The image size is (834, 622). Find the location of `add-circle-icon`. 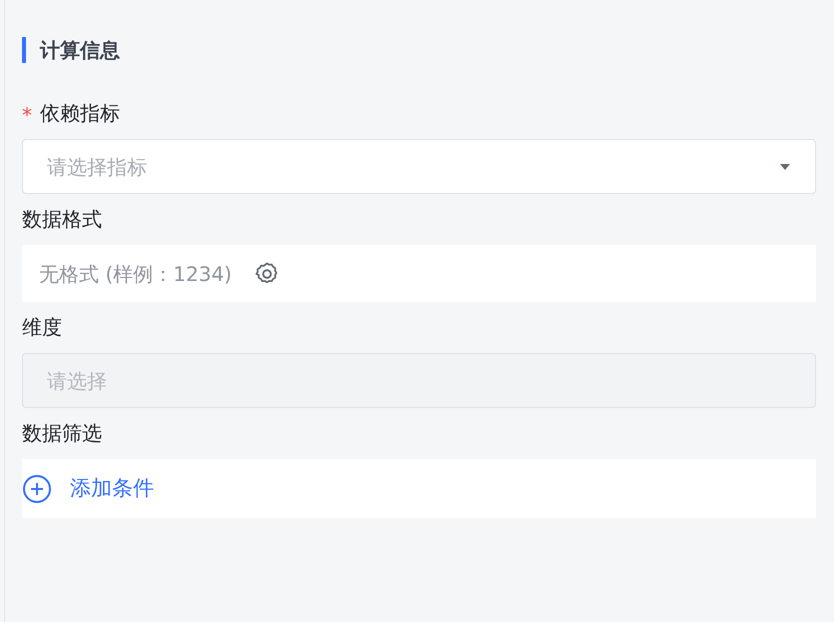

add-circle-icon is located at coordinates (37, 489).